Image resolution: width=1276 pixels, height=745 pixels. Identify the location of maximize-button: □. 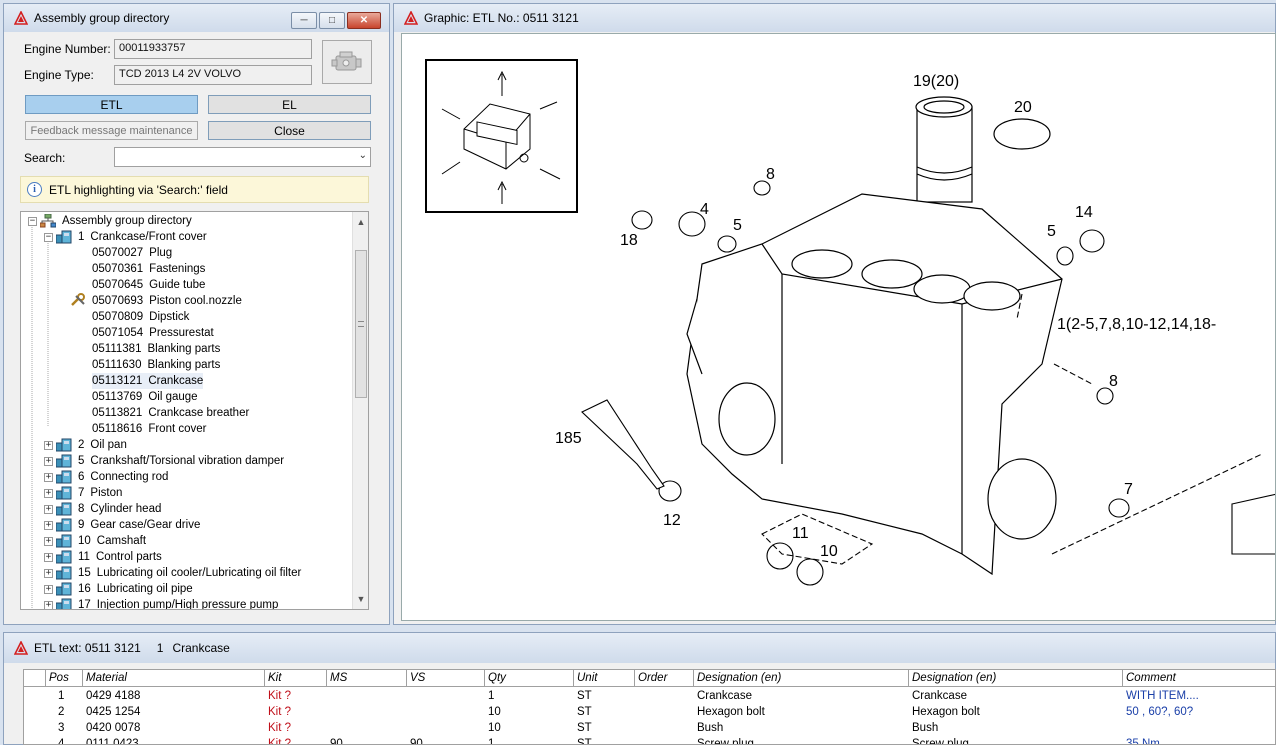
(332, 20).